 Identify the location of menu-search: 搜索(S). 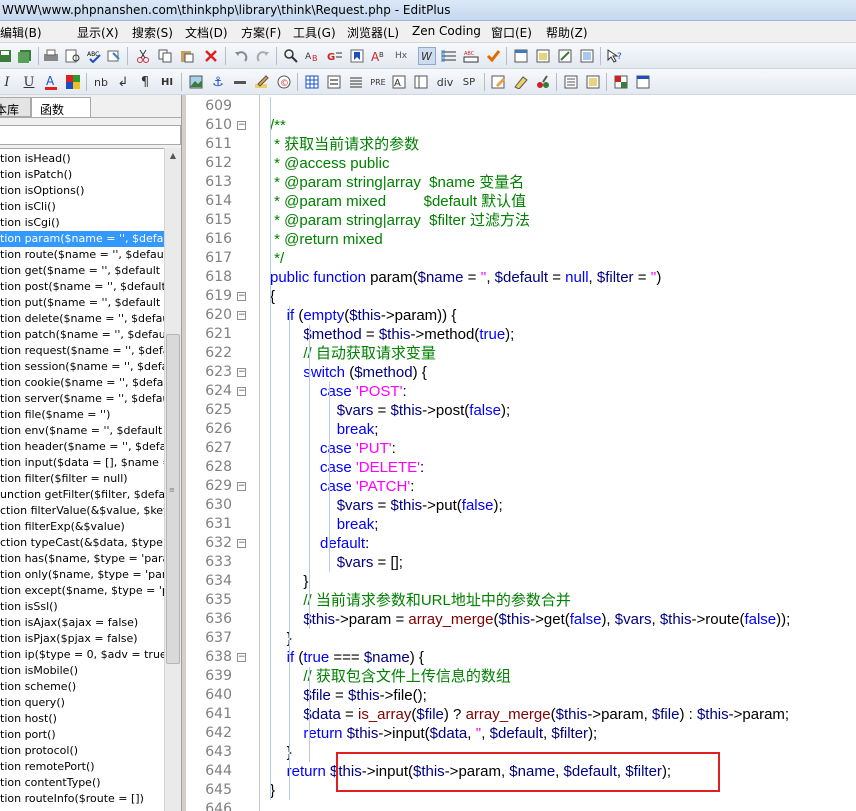
(152, 32).